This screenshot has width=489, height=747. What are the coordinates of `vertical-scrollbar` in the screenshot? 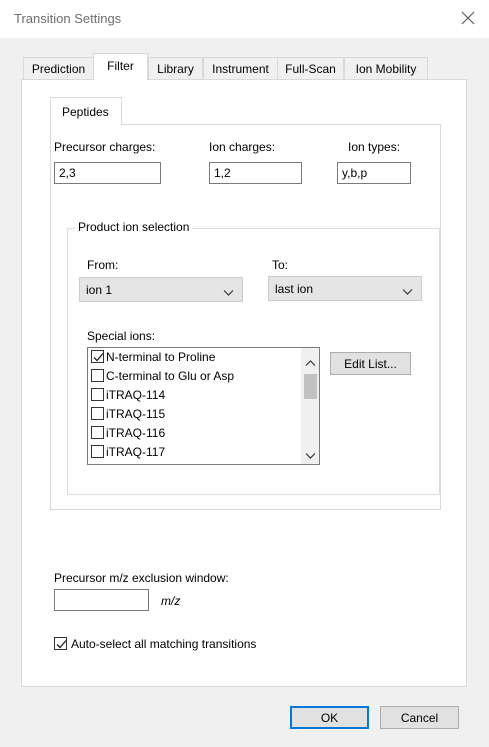 It's located at (310, 406).